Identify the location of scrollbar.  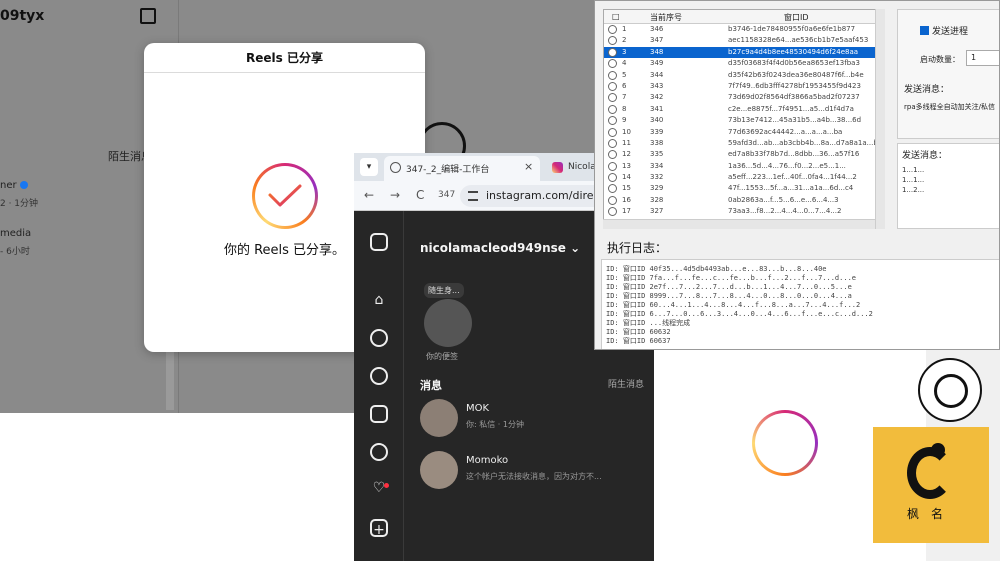
(170, 380).